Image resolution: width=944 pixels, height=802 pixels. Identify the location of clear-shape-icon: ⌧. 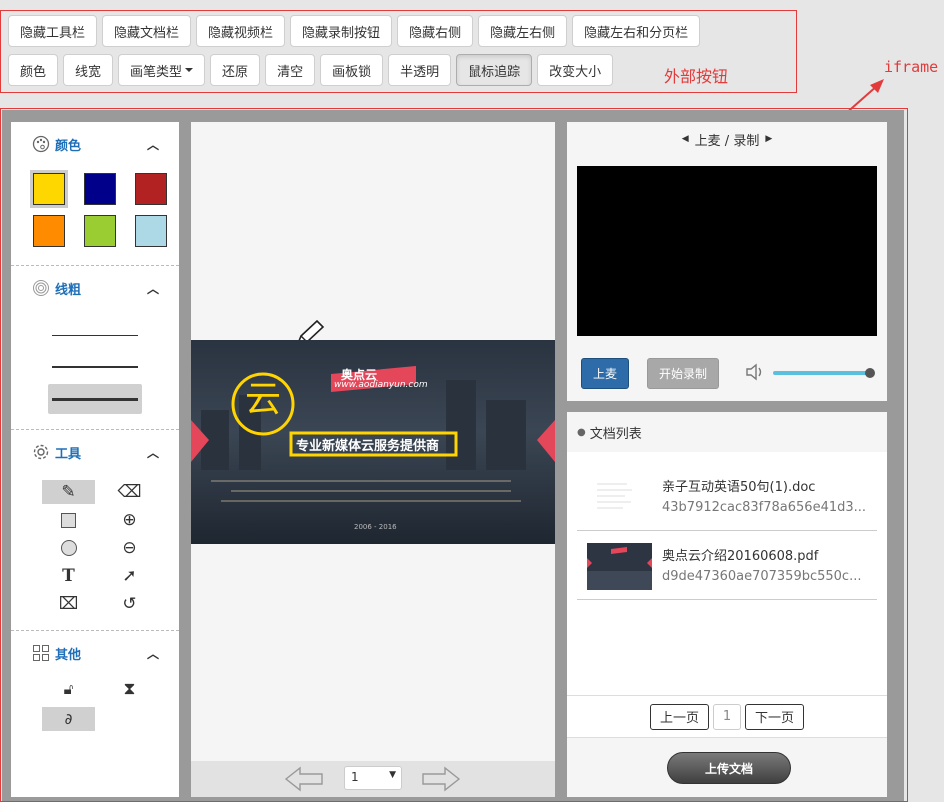
(68, 604).